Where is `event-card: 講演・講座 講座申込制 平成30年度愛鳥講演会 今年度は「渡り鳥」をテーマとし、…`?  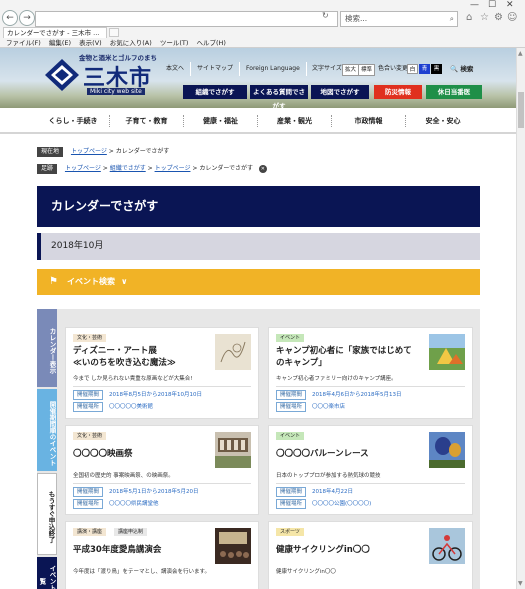 event-card: 講演・講座 講座申込制 平成30年度愛鳥講演会 今年度は「渡り鳥」をテーマとし、… is located at coordinates (162, 555).